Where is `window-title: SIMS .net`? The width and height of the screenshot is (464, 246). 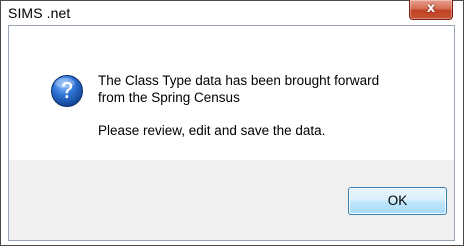
window-title: SIMS .net is located at coordinates (39, 13).